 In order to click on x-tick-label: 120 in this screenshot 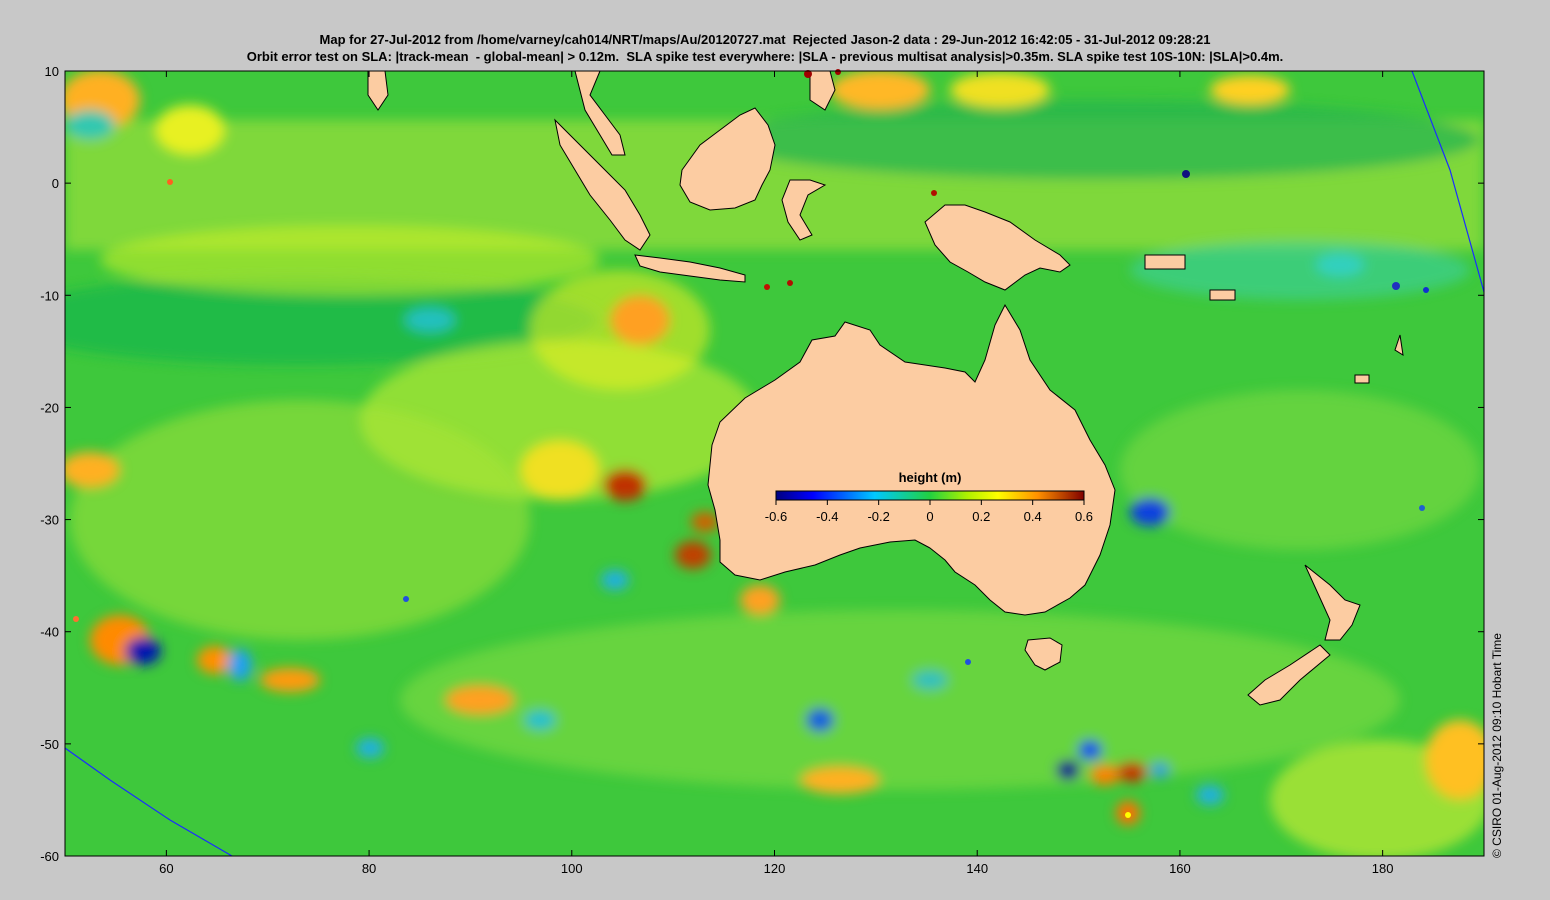, I will do `click(775, 868)`.